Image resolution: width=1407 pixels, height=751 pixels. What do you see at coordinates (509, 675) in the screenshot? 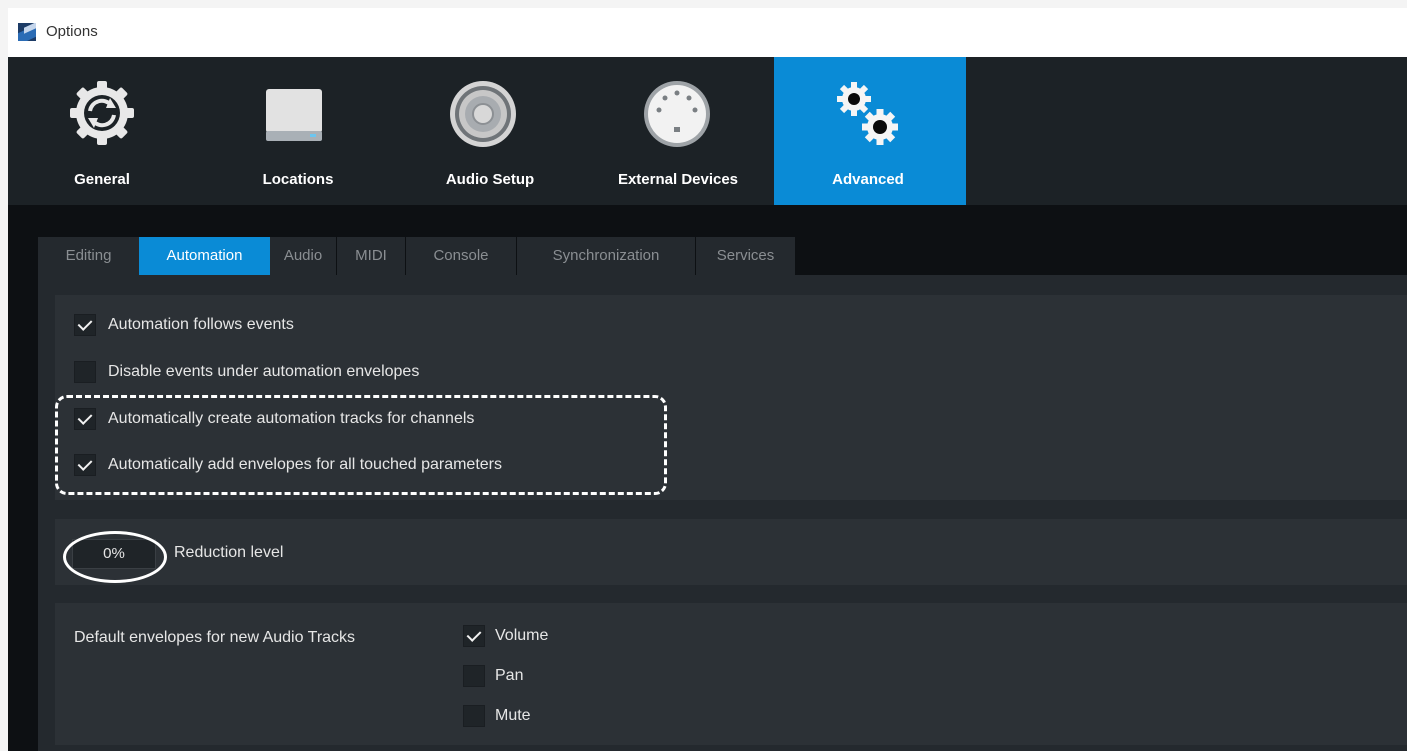
I see `checkbox-label: Pan` at bounding box center [509, 675].